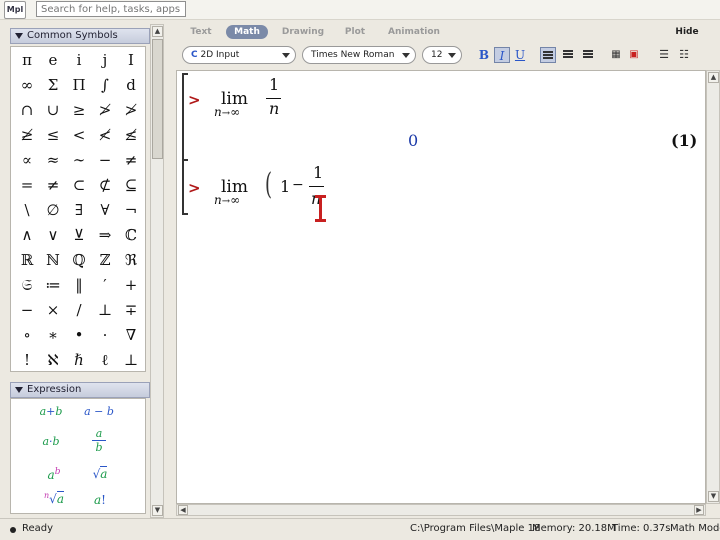 Image resolution: width=720 pixels, height=540 pixels. I want to click on document-vertical-scrollbar: ▲ ▼, so click(713, 287).